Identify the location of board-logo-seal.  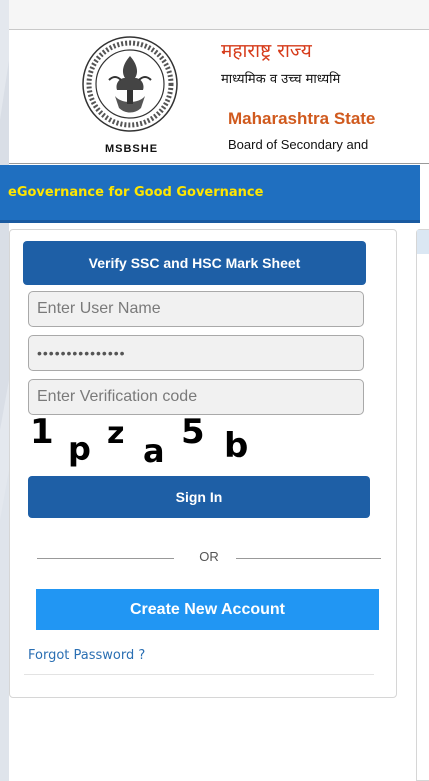
(130, 84).